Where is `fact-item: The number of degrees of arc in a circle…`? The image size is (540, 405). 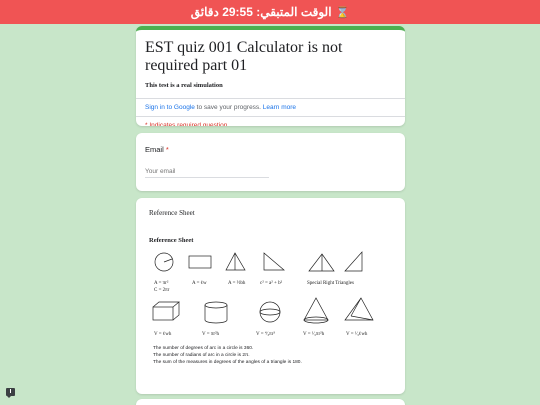 fact-item: The number of degrees of arc in a circle… is located at coordinates (203, 348).